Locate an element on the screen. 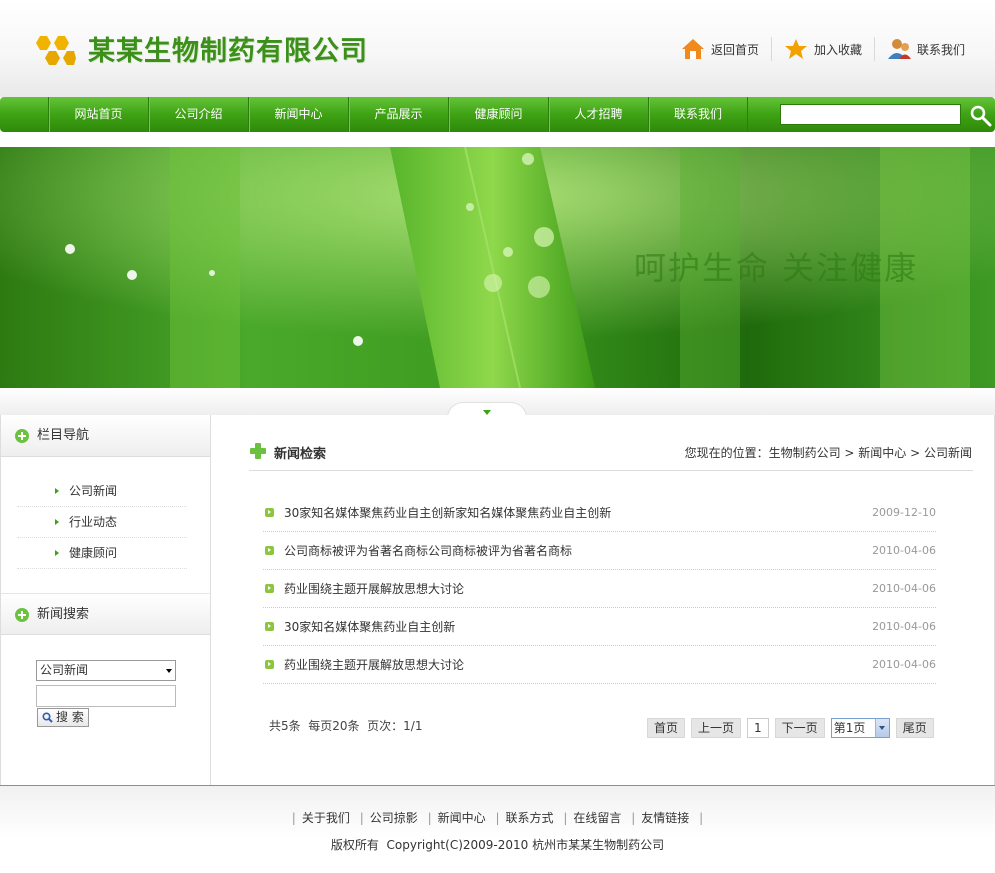 Image resolution: width=995 pixels, height=873 pixels. sidebar-item-label: 行业动态 is located at coordinates (93, 522).